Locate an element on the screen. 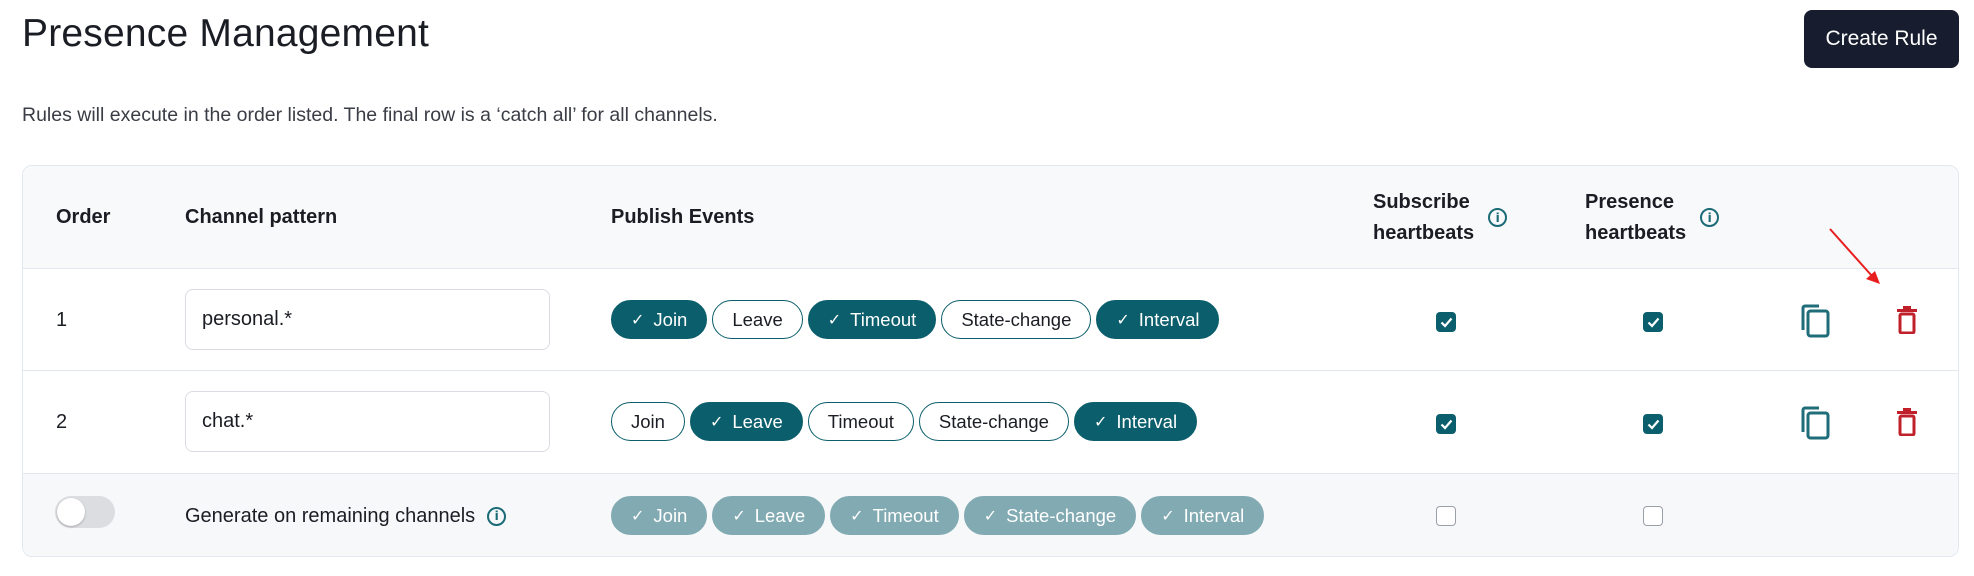 The height and width of the screenshot is (576, 1974). header-channel-pattern: Channel pattern is located at coordinates (261, 217).